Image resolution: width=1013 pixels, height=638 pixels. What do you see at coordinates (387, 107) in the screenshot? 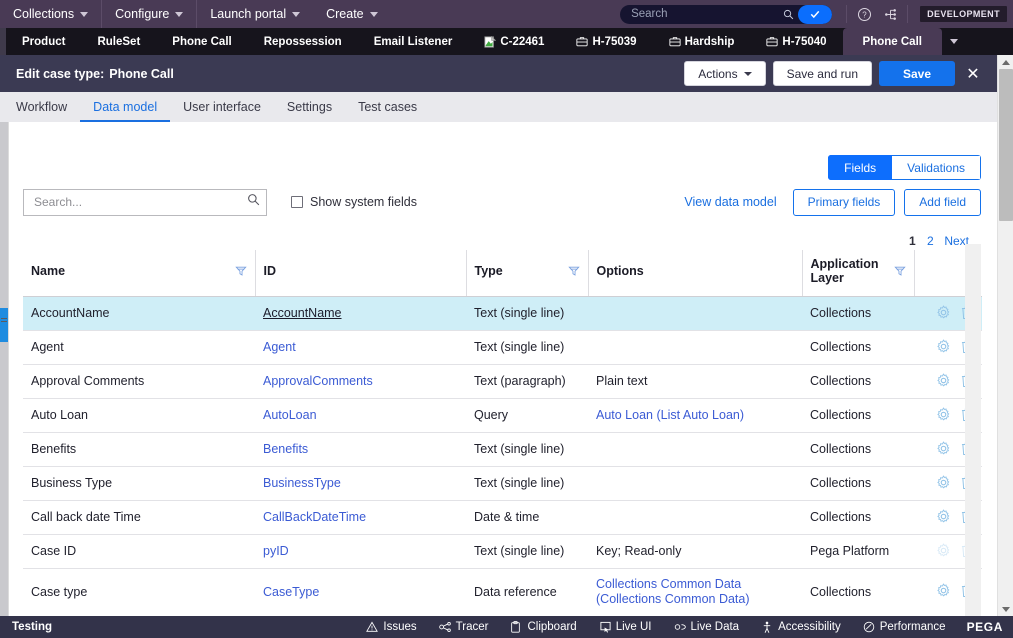
I see `tab-test-cases: Test cases` at bounding box center [387, 107].